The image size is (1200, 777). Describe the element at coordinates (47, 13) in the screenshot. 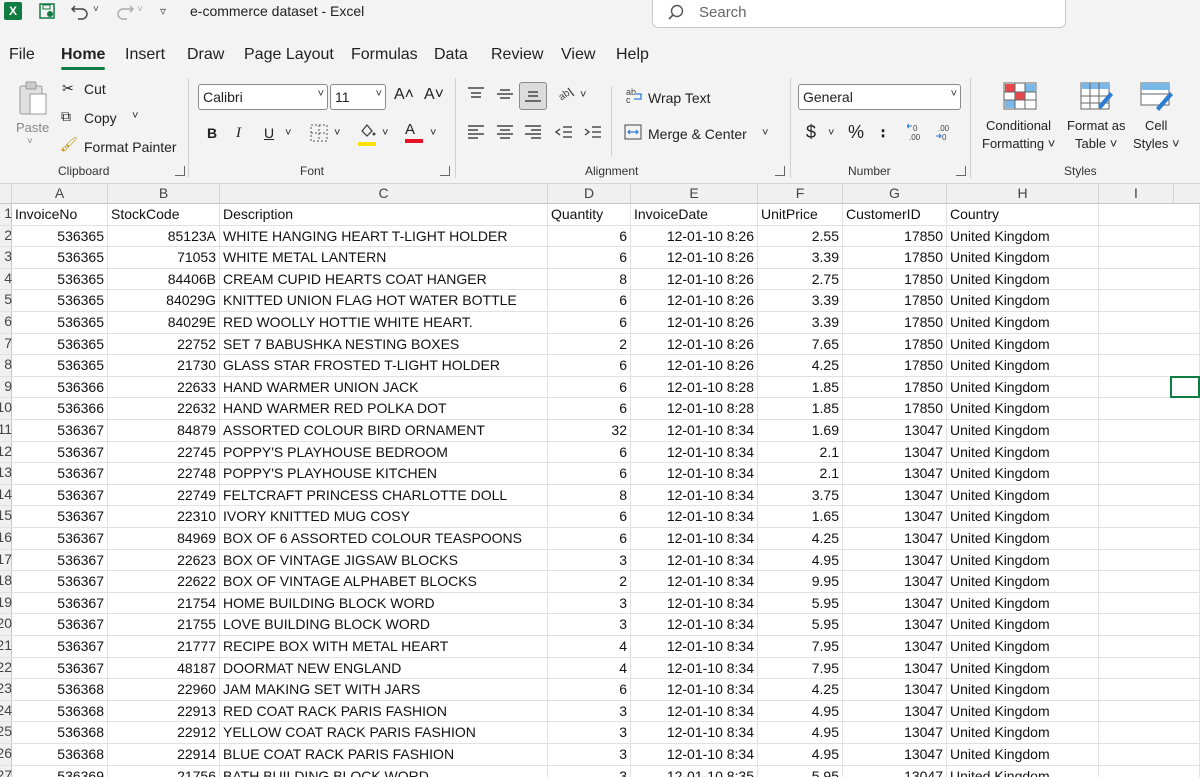

I see `save-icon` at that location.